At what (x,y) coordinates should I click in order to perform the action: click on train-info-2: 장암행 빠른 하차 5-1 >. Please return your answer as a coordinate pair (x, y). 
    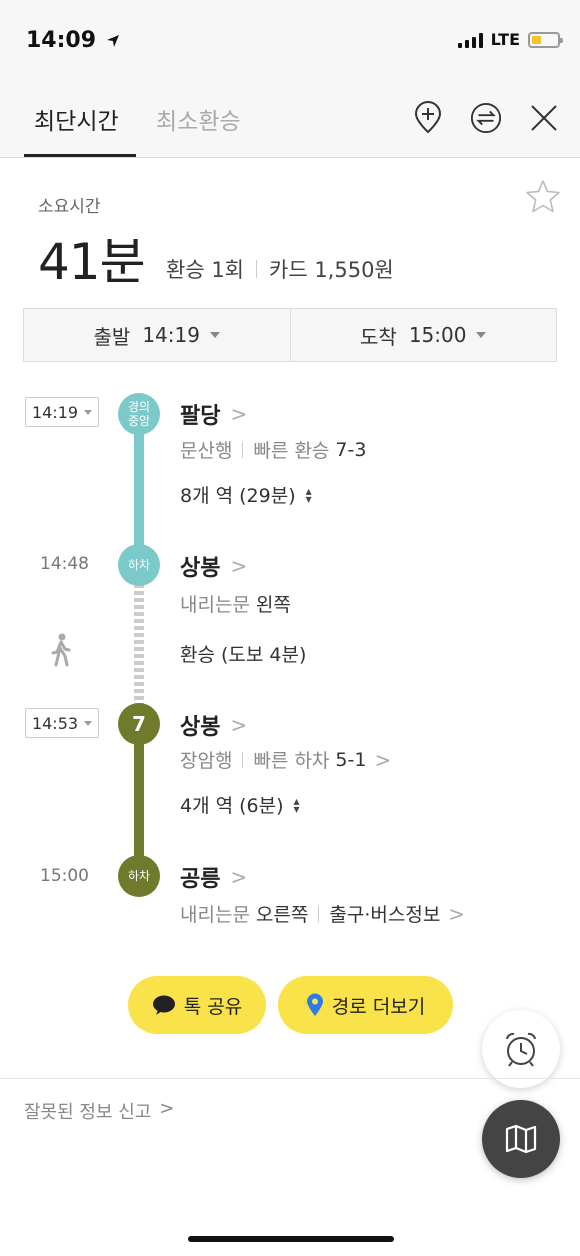
    Looking at the image, I should click on (285, 759).